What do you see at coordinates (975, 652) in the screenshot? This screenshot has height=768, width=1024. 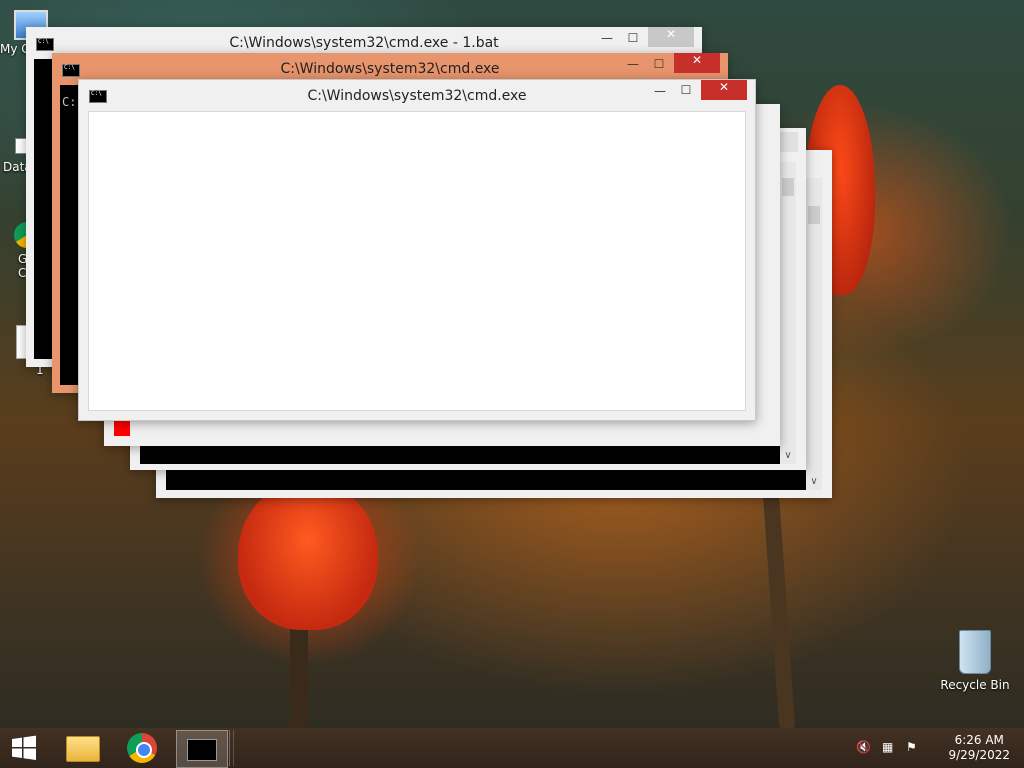 I see `recycle-bin-icon` at bounding box center [975, 652].